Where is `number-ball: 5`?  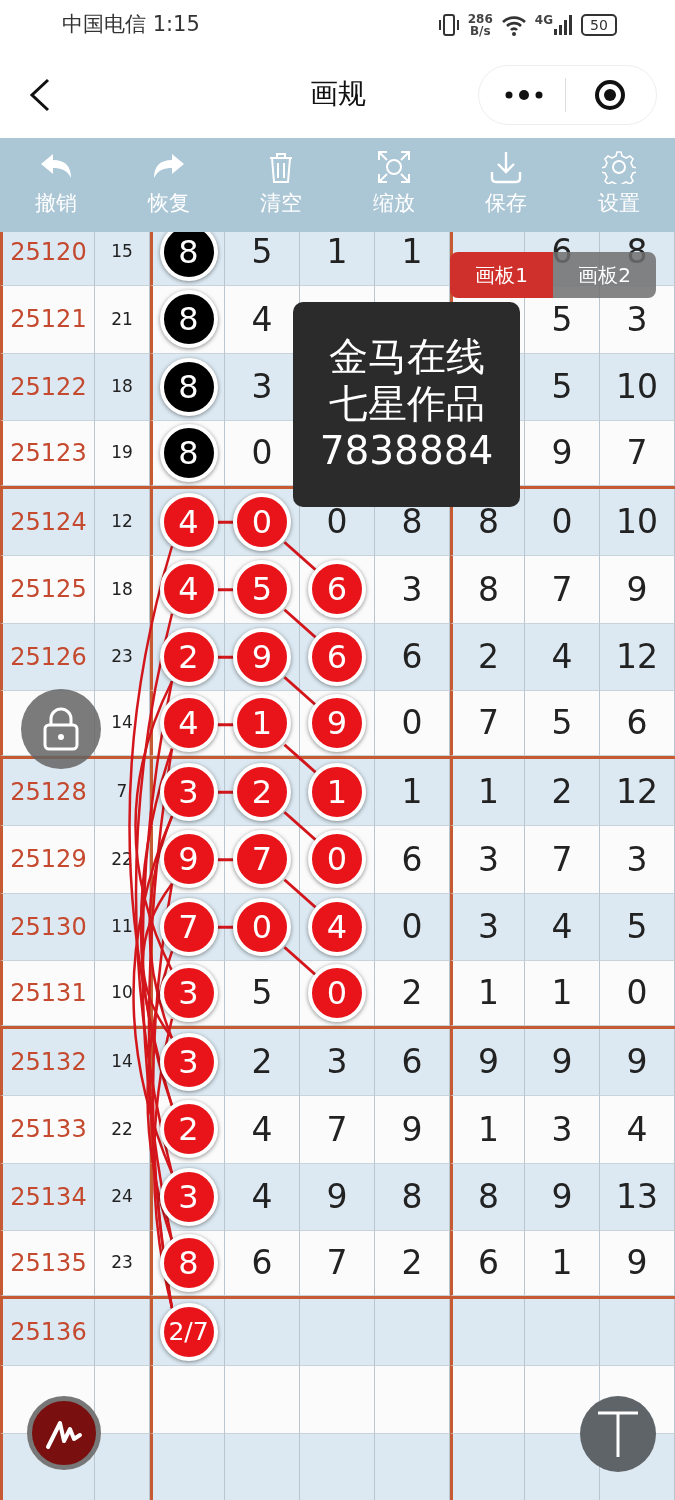 number-ball: 5 is located at coordinates (262, 589).